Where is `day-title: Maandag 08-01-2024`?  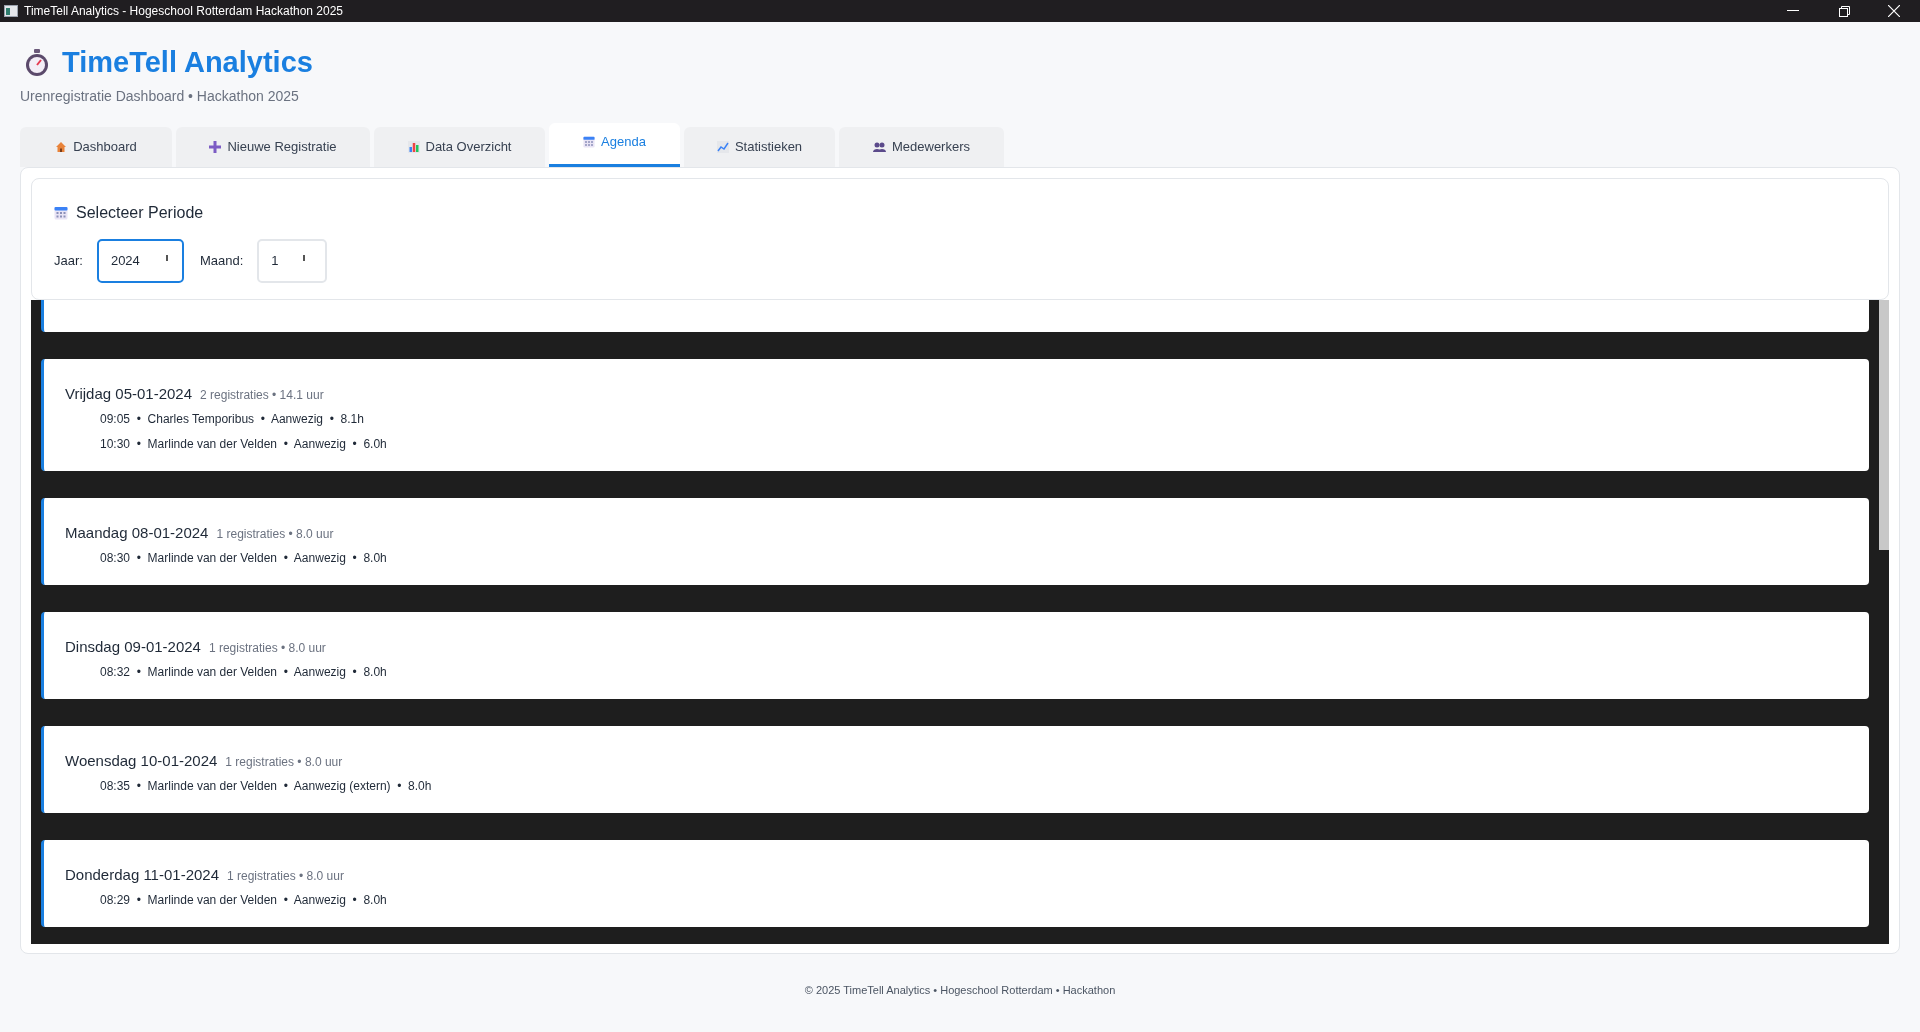
day-title: Maandag 08-01-2024 is located at coordinates (137, 533).